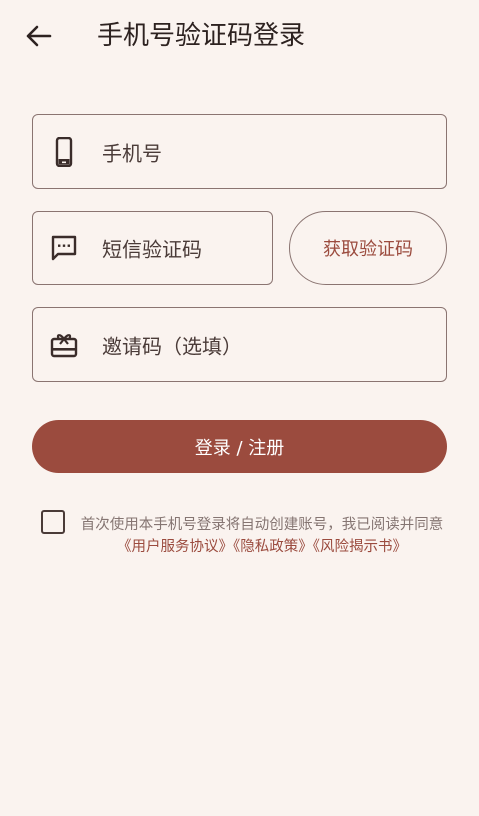  Describe the element at coordinates (360, 547) in the screenshot. I see `risk-disclosure-link: 《风险揭示书》` at that location.